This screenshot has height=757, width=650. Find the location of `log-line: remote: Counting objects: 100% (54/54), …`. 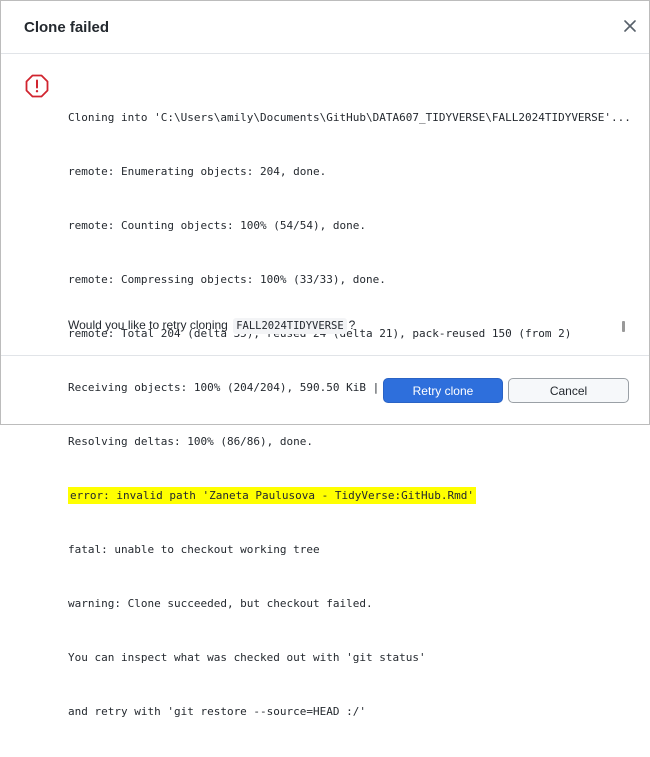

log-line: remote: Counting objects: 100% (54/54), … is located at coordinates (217, 225).